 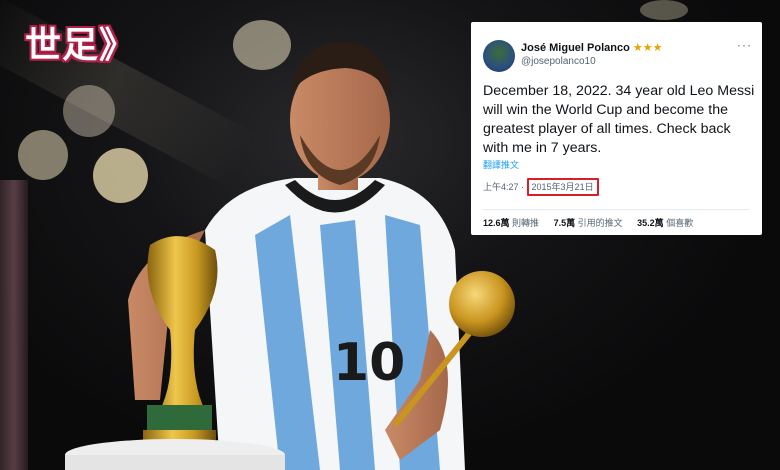 I want to click on site-logo: 世足》, so click(x=81, y=45).